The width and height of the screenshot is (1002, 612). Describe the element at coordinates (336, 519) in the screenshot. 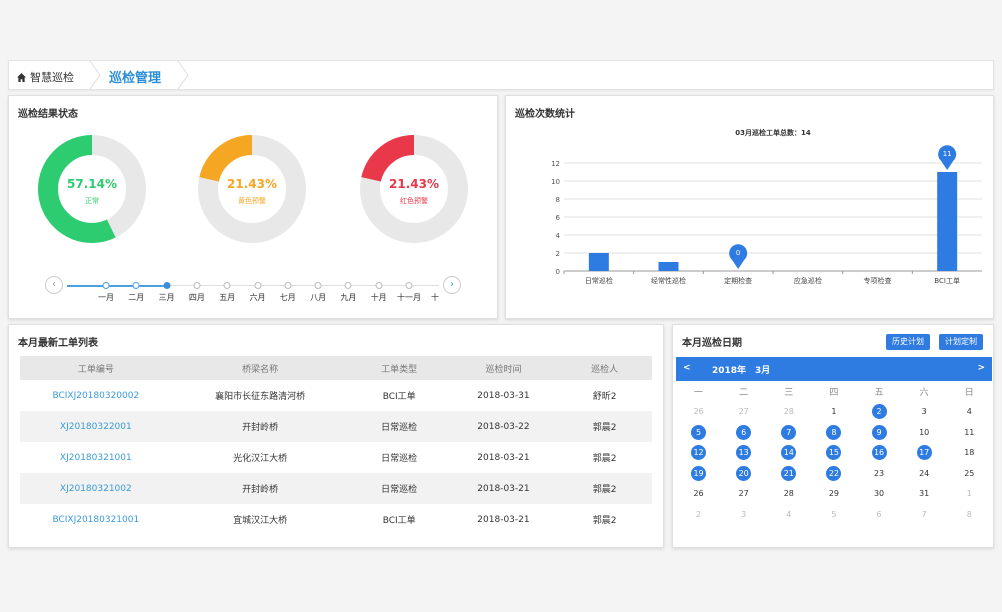

I see `table-row: BCIXJ20180321001 宜城汉江大桥 BCI工单 2018-03-21 郭晨2` at that location.